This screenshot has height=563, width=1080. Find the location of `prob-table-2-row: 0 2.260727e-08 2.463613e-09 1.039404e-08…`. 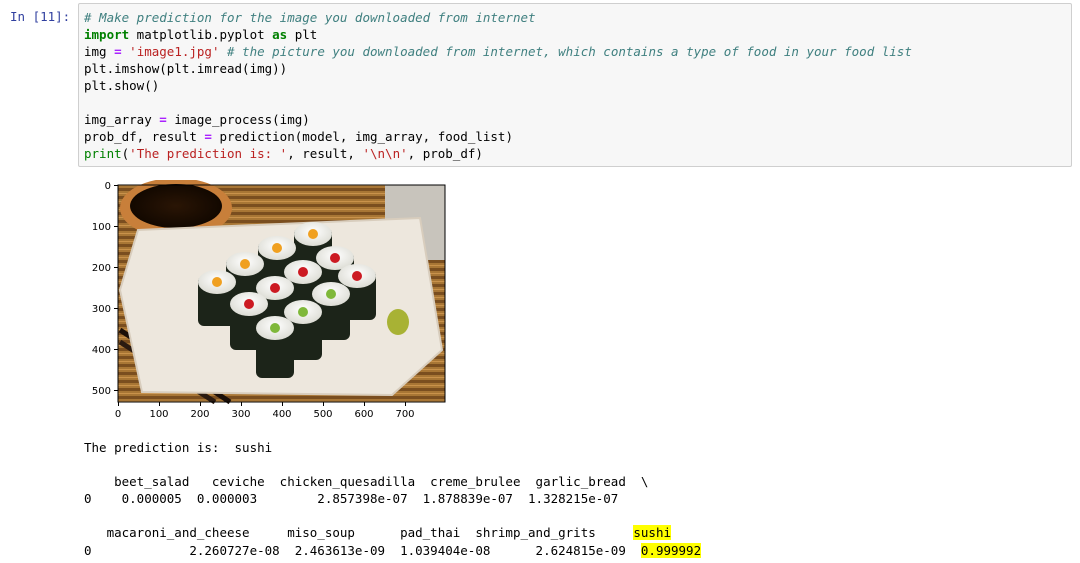

prob-table-2-row: 0 2.260727e-08 2.463613e-09 1.039404e-08… is located at coordinates (393, 550).